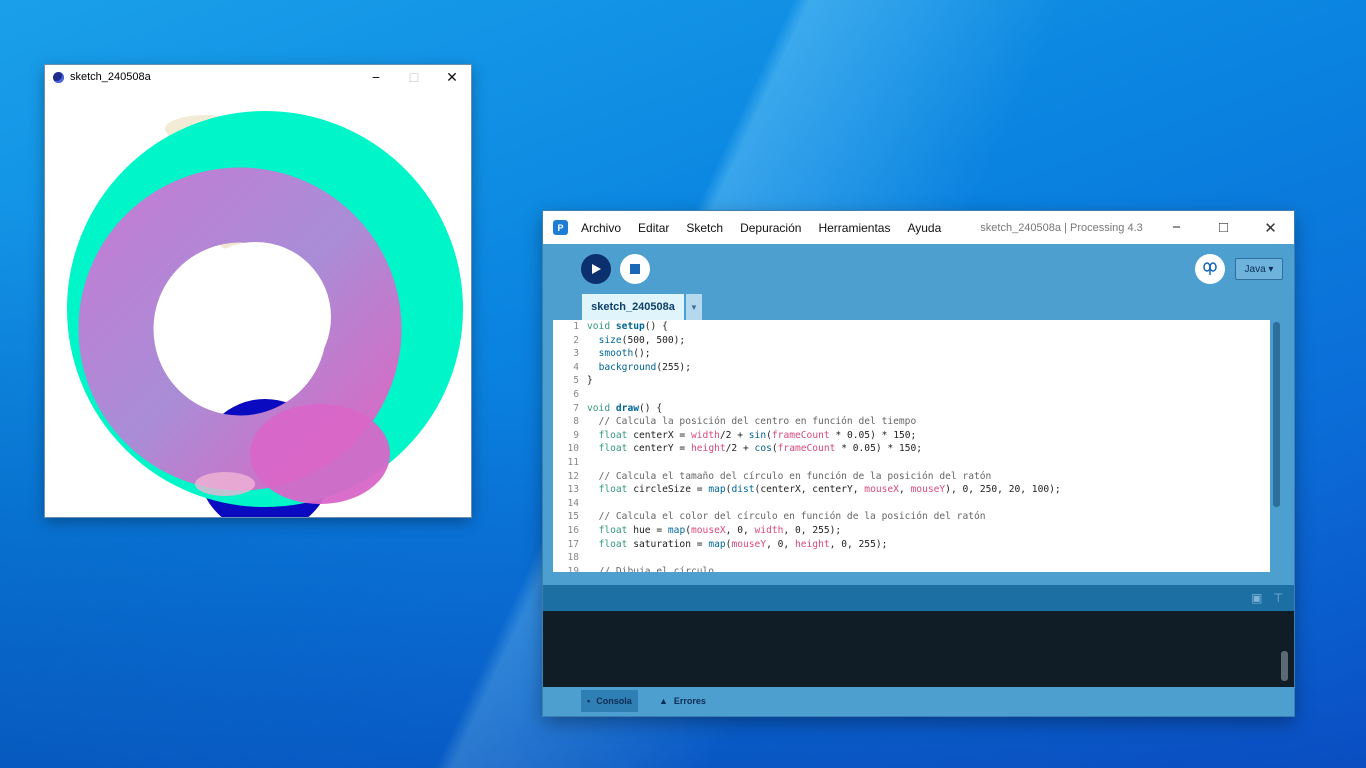 This screenshot has width=1366, height=768. I want to click on editor-scrollbar-thumb, so click(1276, 414).